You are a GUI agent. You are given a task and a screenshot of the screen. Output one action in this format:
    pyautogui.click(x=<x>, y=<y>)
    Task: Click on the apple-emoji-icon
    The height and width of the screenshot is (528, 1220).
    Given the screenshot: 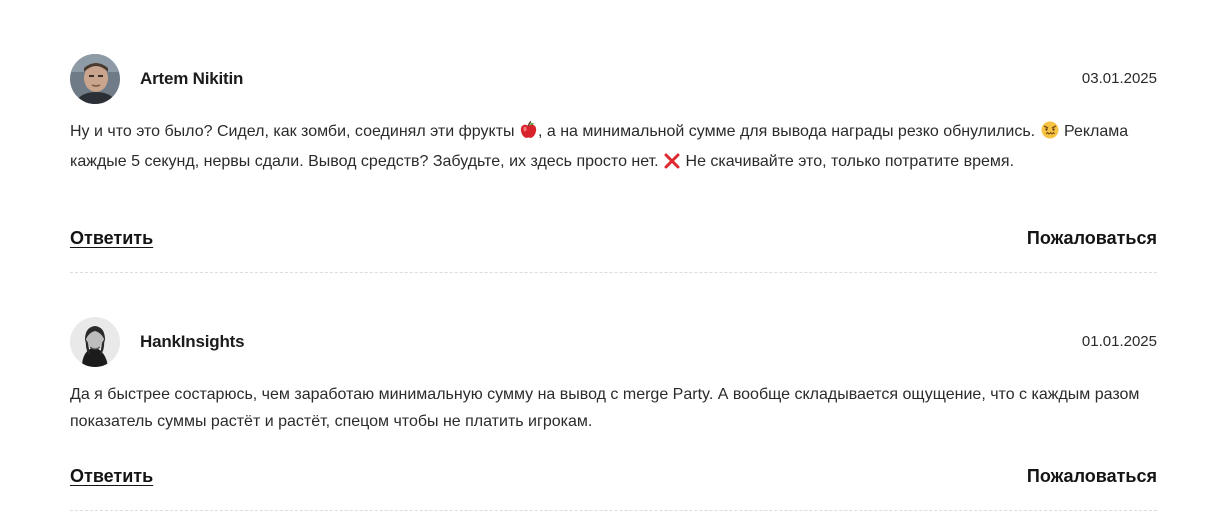 What is the action you would take?
    pyautogui.click(x=528, y=134)
    